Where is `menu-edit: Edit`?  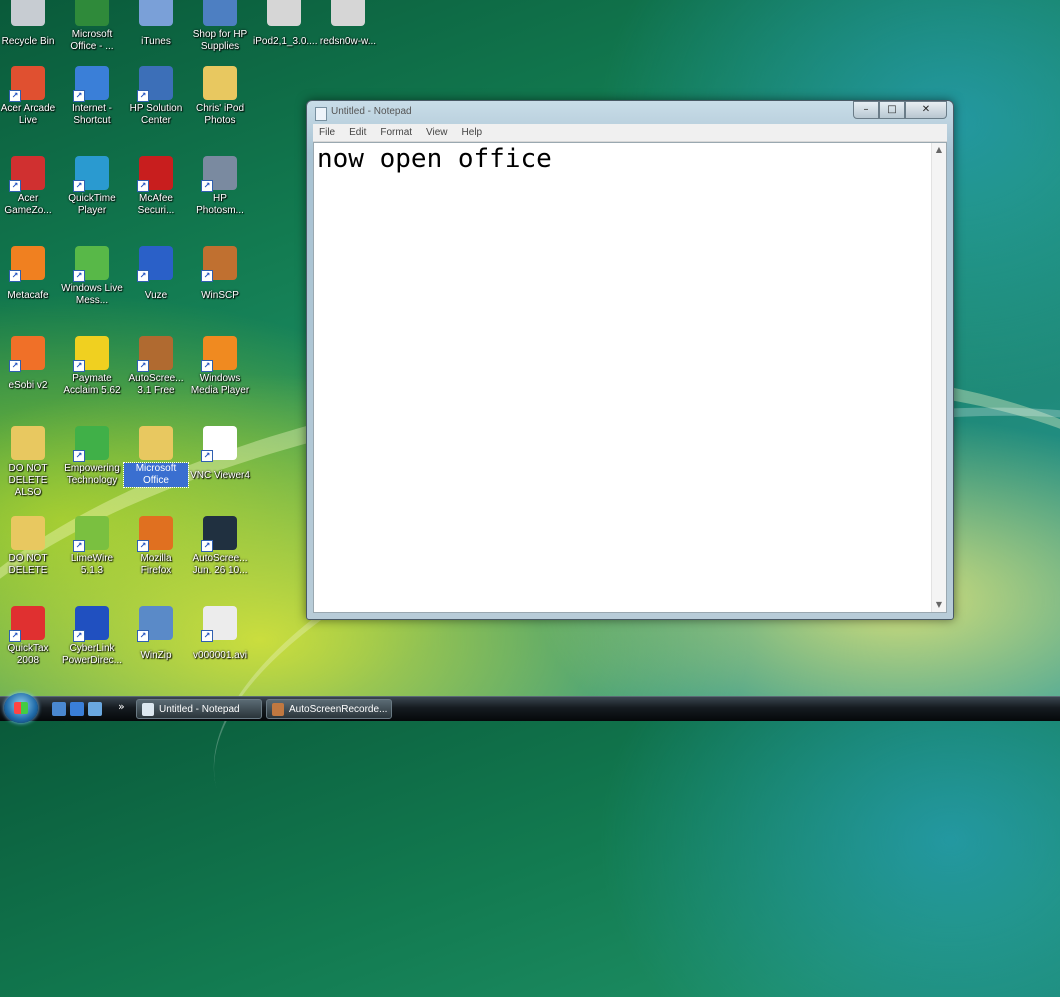
menu-edit: Edit is located at coordinates (357, 132).